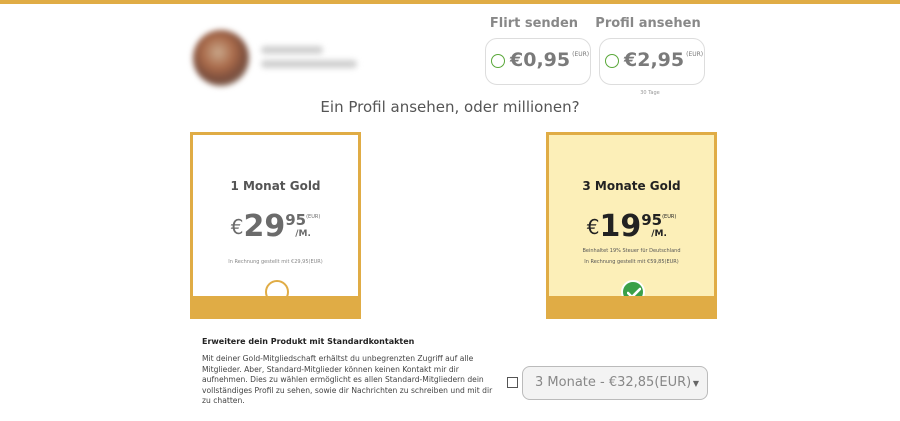 This screenshot has height=421, width=900. Describe the element at coordinates (278, 58) in the screenshot. I see `profile-preview` at that location.